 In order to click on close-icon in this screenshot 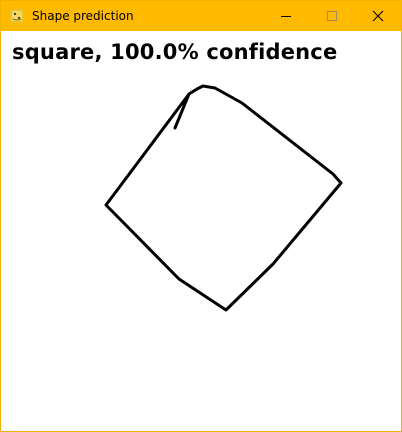, I will do `click(378, 16)`.